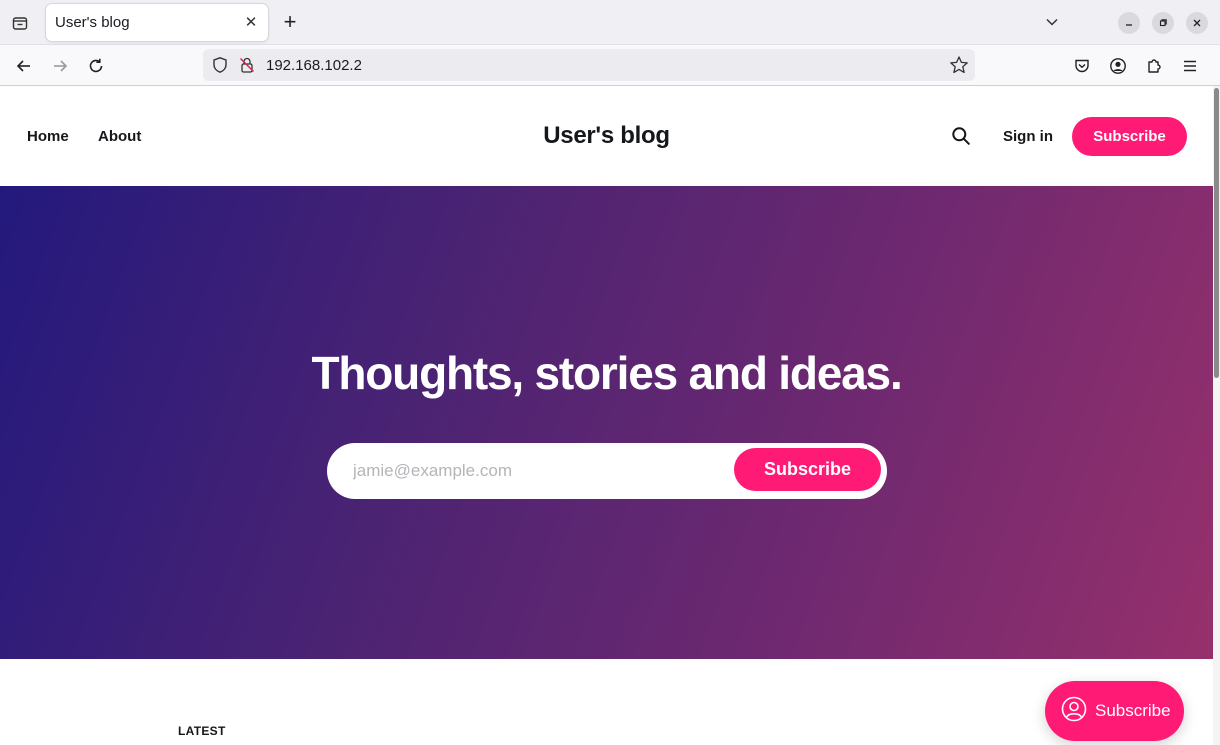 The image size is (1220, 745). Describe the element at coordinates (251, 22) in the screenshot. I see `close-tab-icon: ✕` at that location.